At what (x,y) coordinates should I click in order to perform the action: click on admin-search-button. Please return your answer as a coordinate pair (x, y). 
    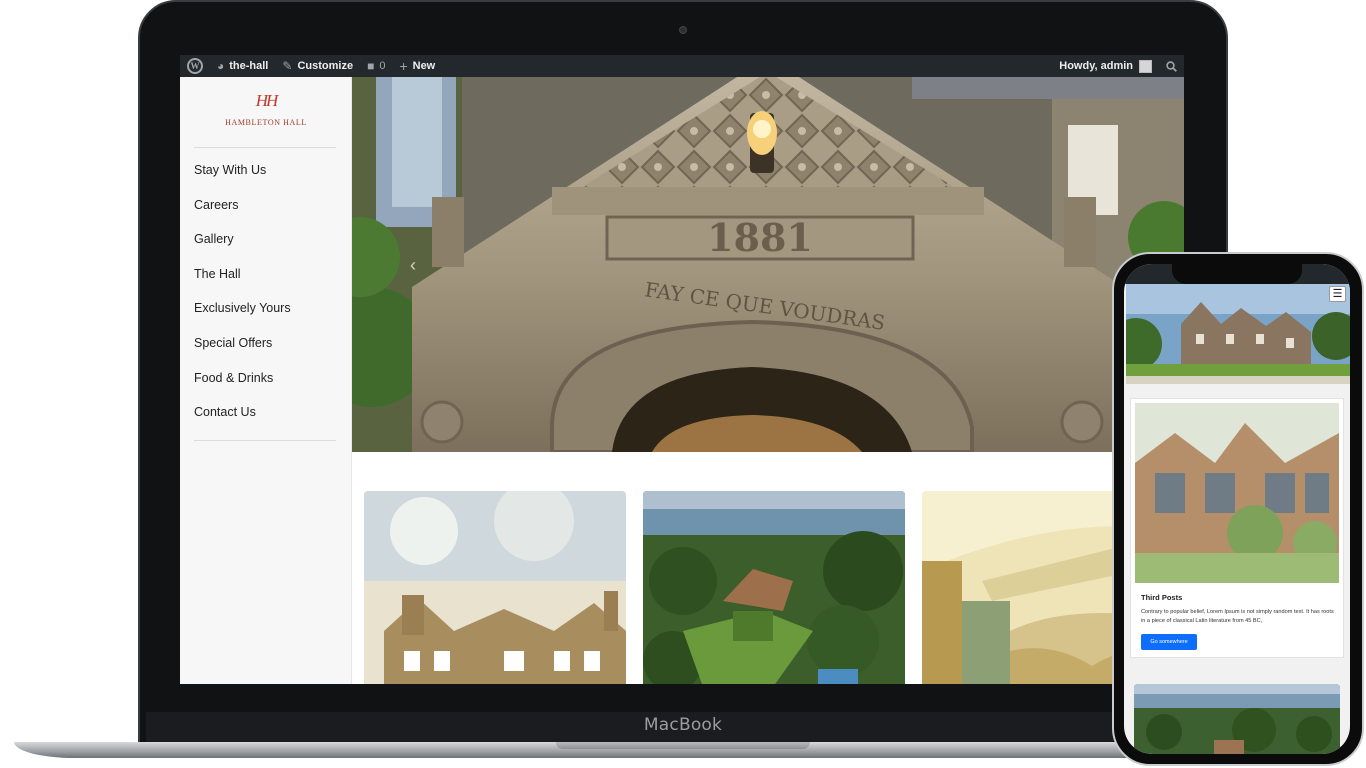
    Looking at the image, I should click on (1171, 66).